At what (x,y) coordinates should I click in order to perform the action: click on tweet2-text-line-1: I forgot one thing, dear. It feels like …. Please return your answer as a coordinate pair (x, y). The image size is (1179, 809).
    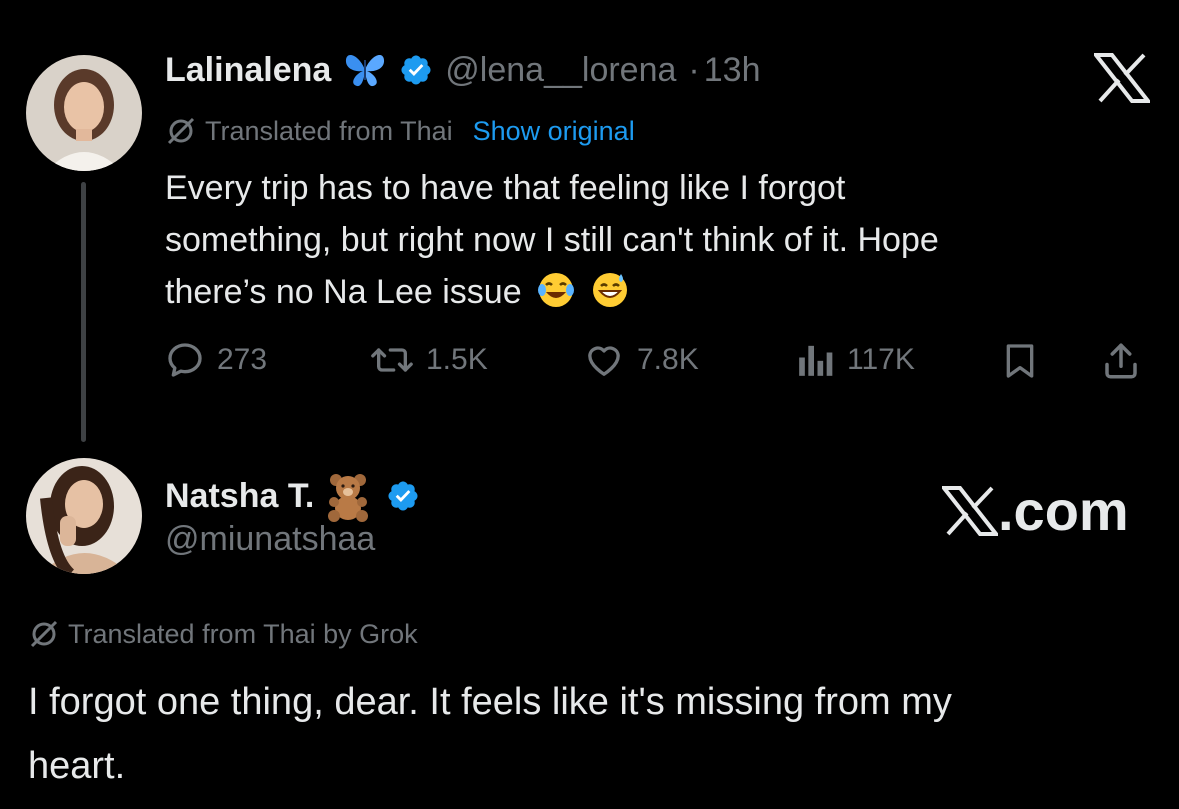
    Looking at the image, I should click on (490, 702).